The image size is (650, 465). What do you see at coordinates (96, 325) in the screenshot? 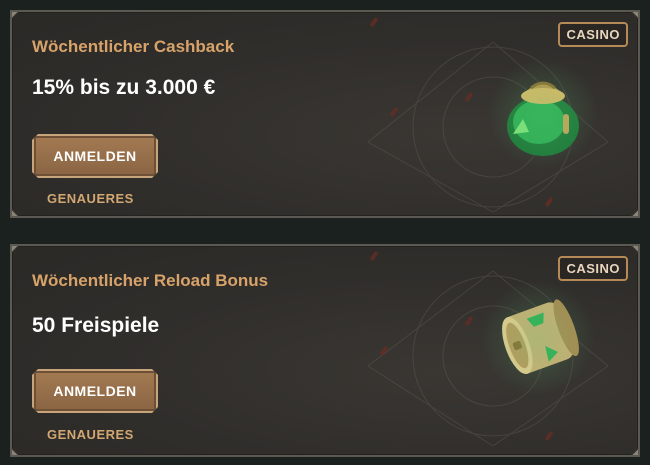
I see `promo-amount: 50 Freispiele` at bounding box center [96, 325].